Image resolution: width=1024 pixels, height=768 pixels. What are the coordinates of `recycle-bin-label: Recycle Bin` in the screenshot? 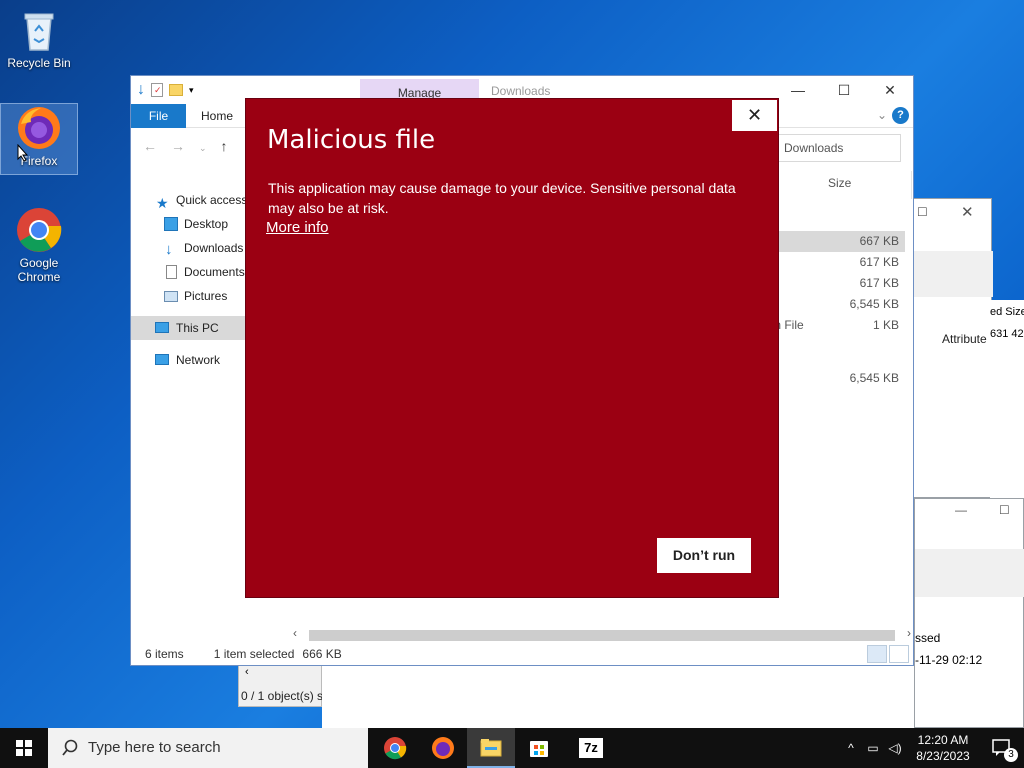 It's located at (39, 63).